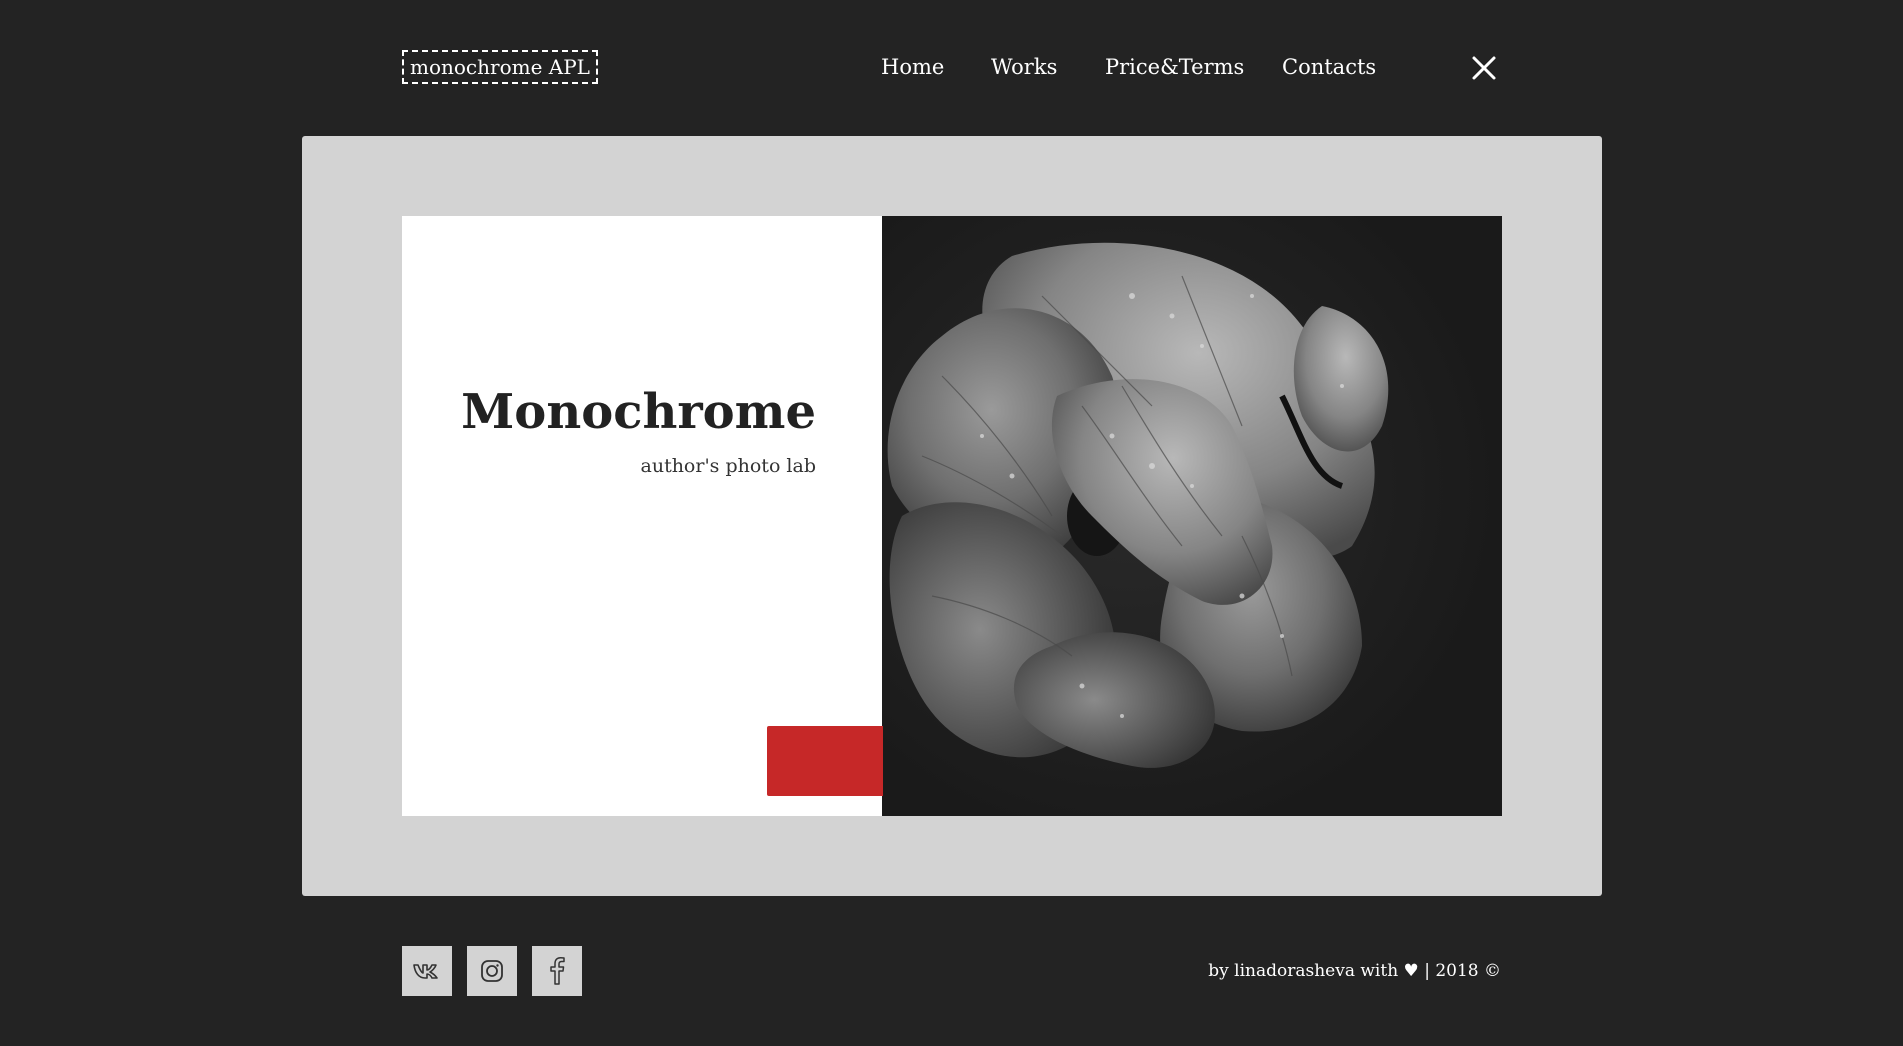 This screenshot has height=1046, width=1903. What do you see at coordinates (1329, 67) in the screenshot?
I see `nav-item-contacts: Contacts` at bounding box center [1329, 67].